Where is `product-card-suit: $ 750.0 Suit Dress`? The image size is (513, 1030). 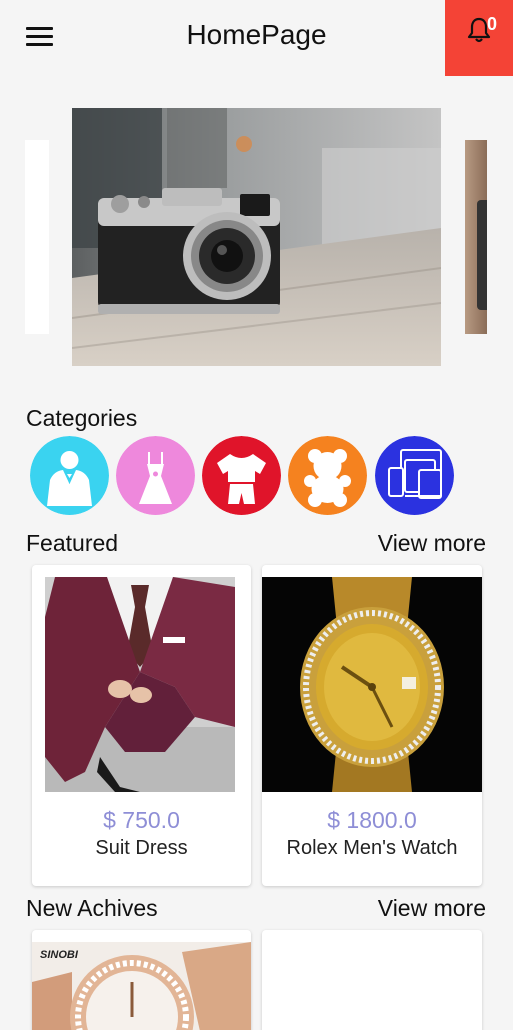 product-card-suit: $ 750.0 Suit Dress is located at coordinates (141, 725).